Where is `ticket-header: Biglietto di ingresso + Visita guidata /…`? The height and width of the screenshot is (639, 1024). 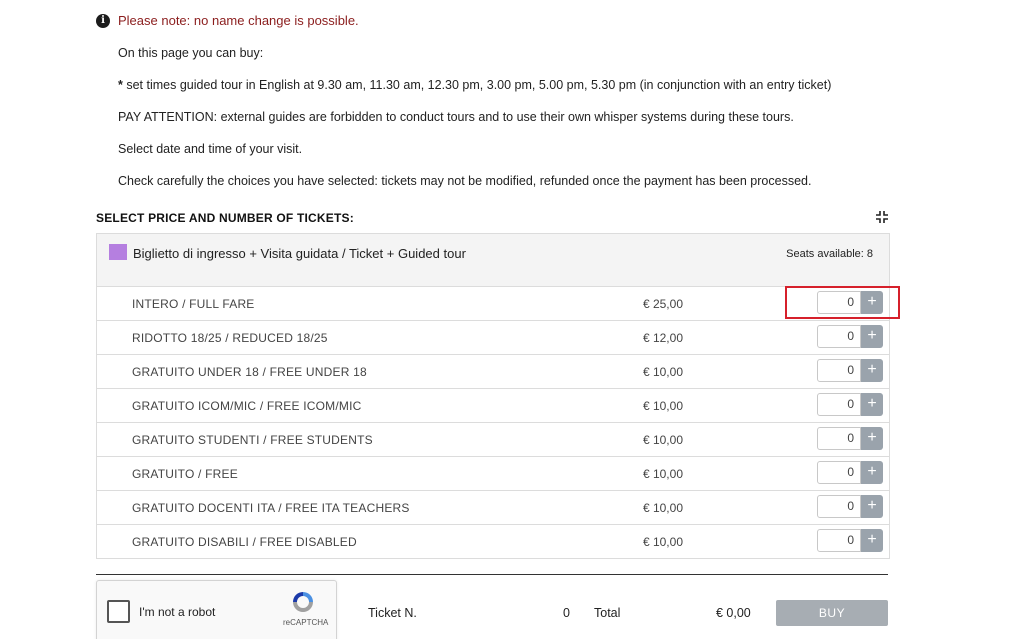 ticket-header: Biglietto di ingresso + Visita guidata /… is located at coordinates (493, 260).